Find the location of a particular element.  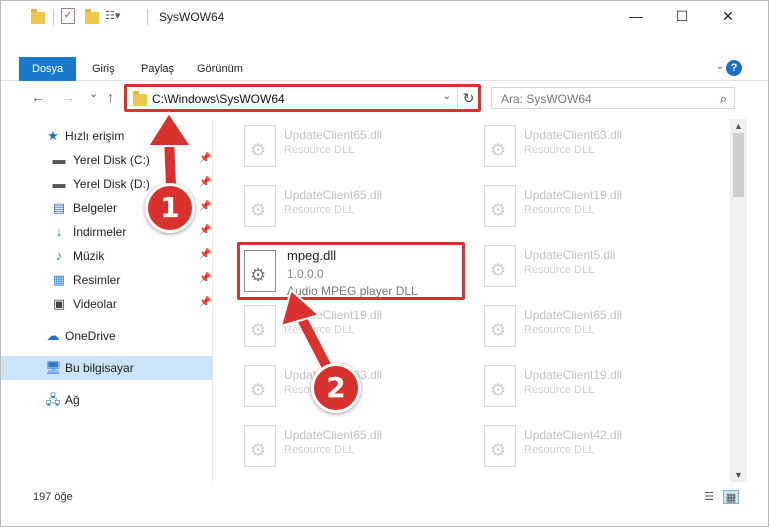

callout-arrows is located at coordinates (240, 242).